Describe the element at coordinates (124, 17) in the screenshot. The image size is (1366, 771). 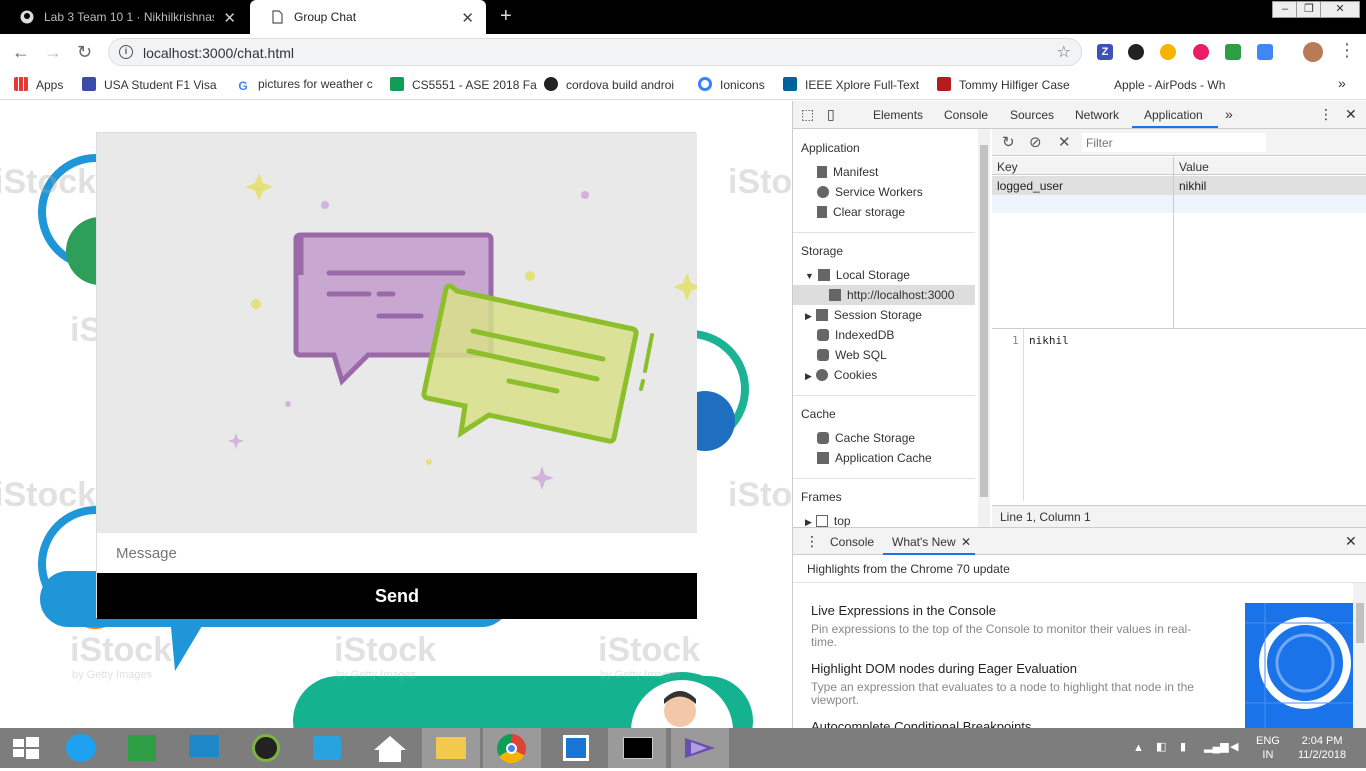
I see `browser-tab-lab3: Lab 3 Team 10 1 · Nikhilkrishnas/ ✕` at that location.